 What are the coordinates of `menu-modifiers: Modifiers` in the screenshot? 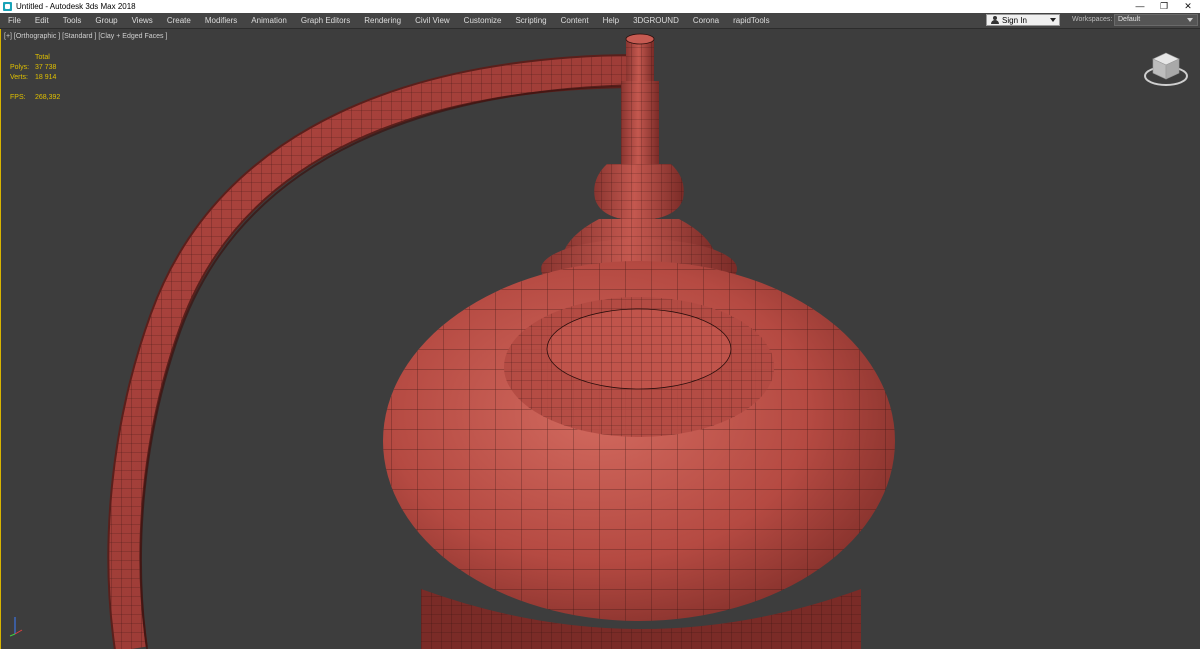 It's located at (221, 20).